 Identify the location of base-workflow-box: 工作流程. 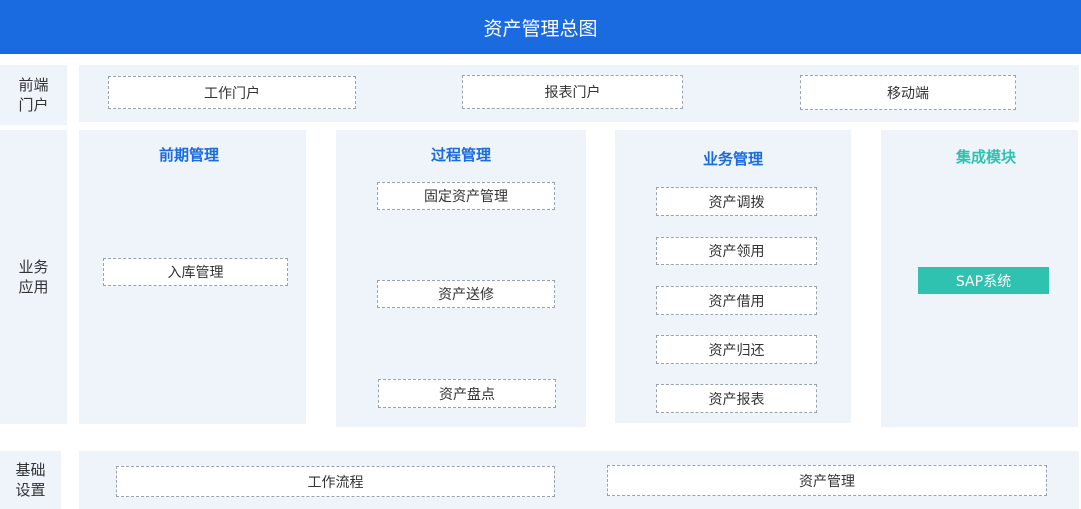
(335, 481).